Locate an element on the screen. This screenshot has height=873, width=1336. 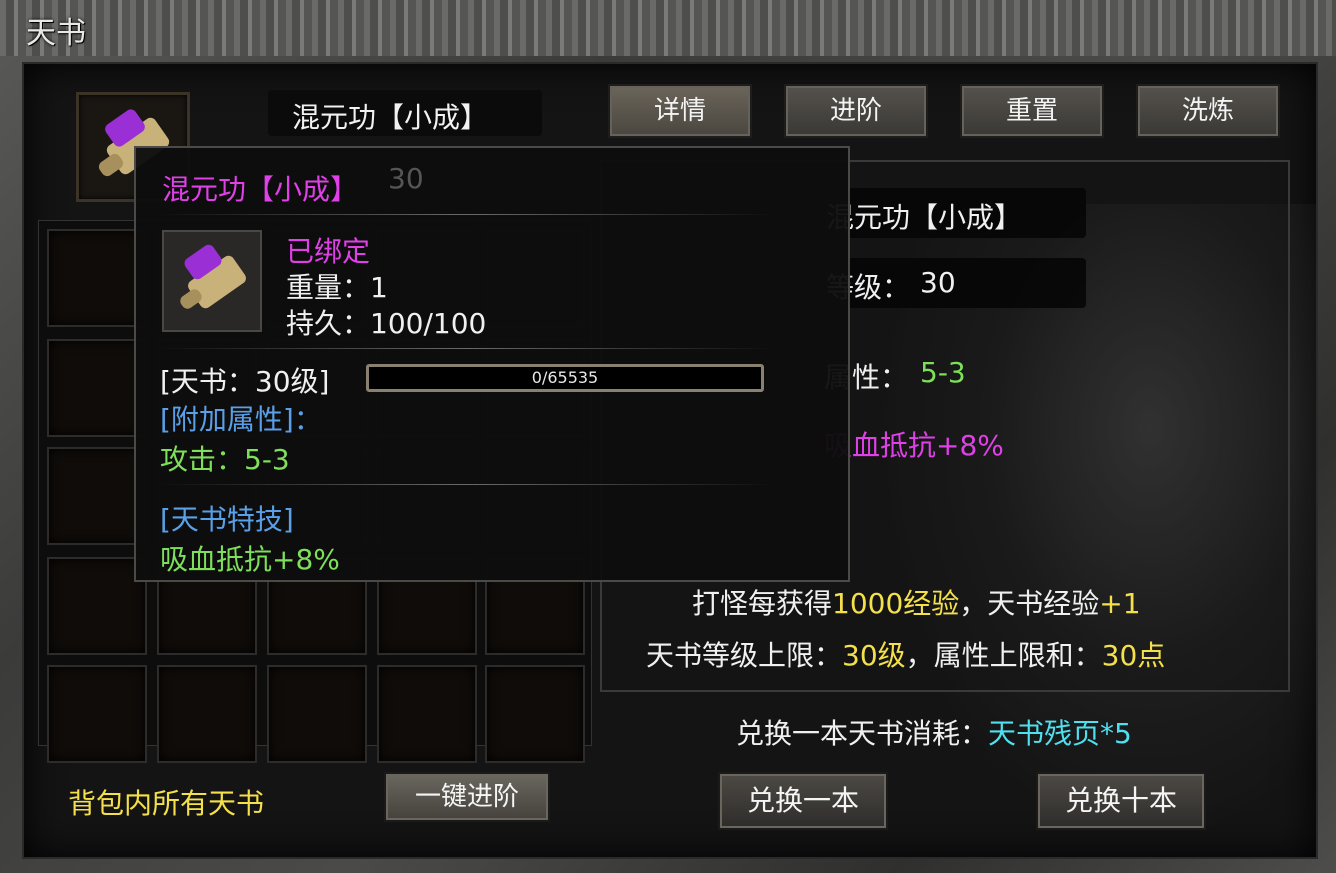
tooltip-behind-value: 30 is located at coordinates (406, 178).